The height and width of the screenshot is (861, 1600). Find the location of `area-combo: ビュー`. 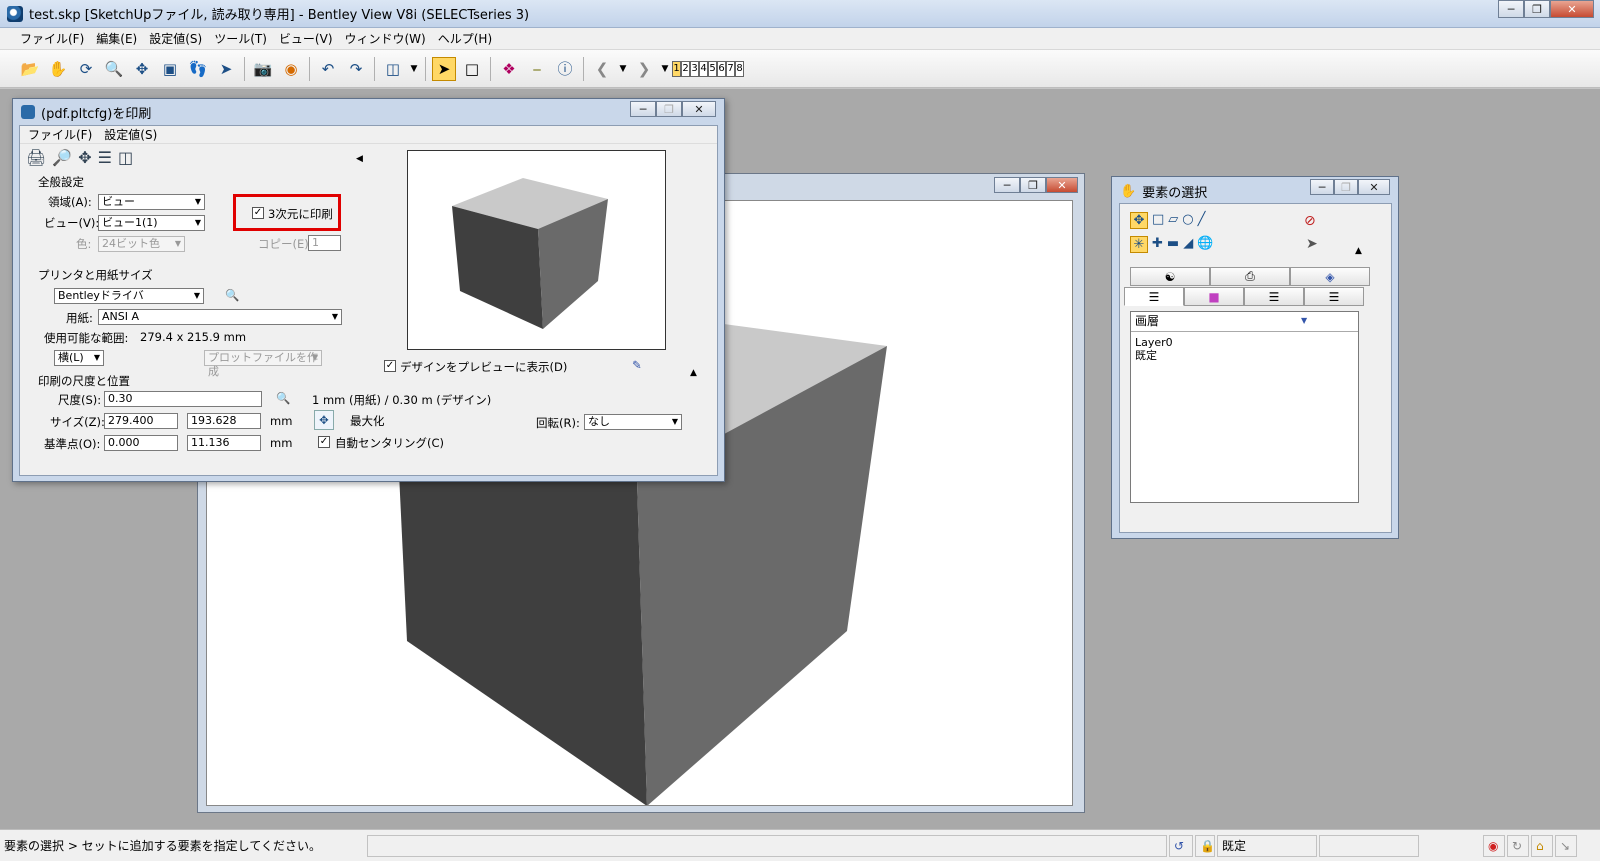

area-combo: ビュー is located at coordinates (151, 202).